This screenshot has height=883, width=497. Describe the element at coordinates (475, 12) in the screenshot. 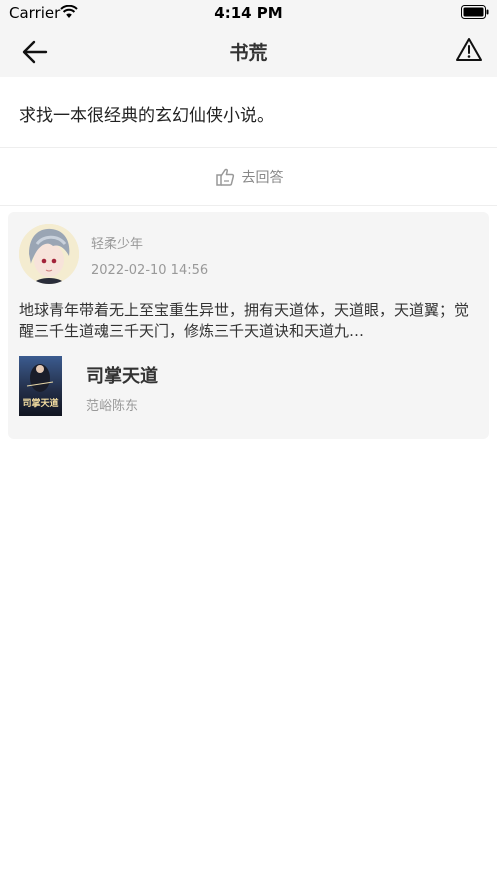

I see `battery-icon` at that location.